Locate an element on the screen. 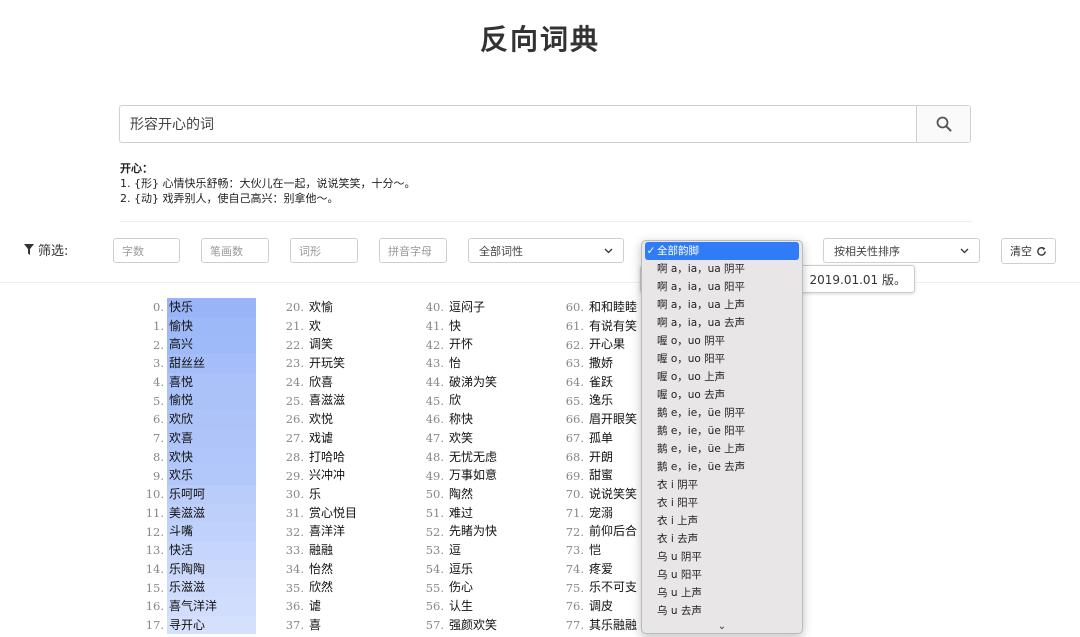 This screenshot has width=1080, height=637. result-word: 欢悦 is located at coordinates (320, 419).